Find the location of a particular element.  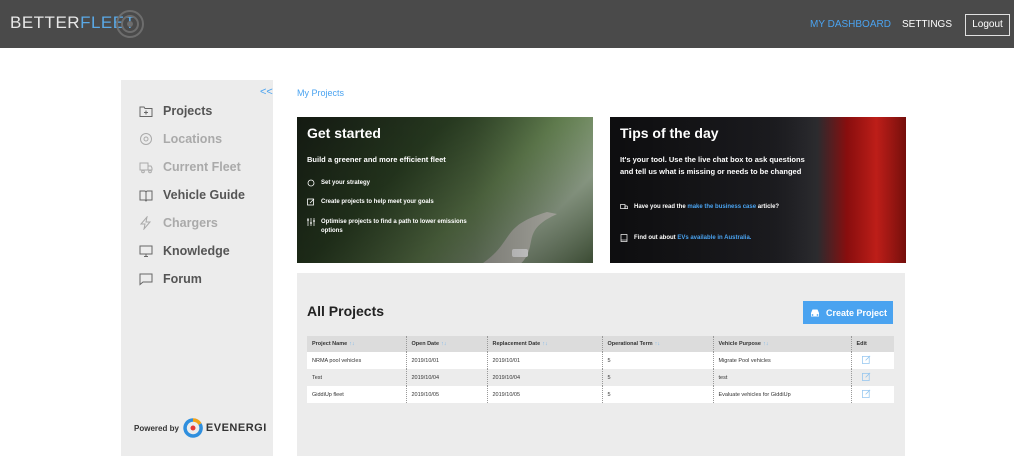

sidebar-item-vehicle-guide: Vehicle Guide is located at coordinates (192, 195).